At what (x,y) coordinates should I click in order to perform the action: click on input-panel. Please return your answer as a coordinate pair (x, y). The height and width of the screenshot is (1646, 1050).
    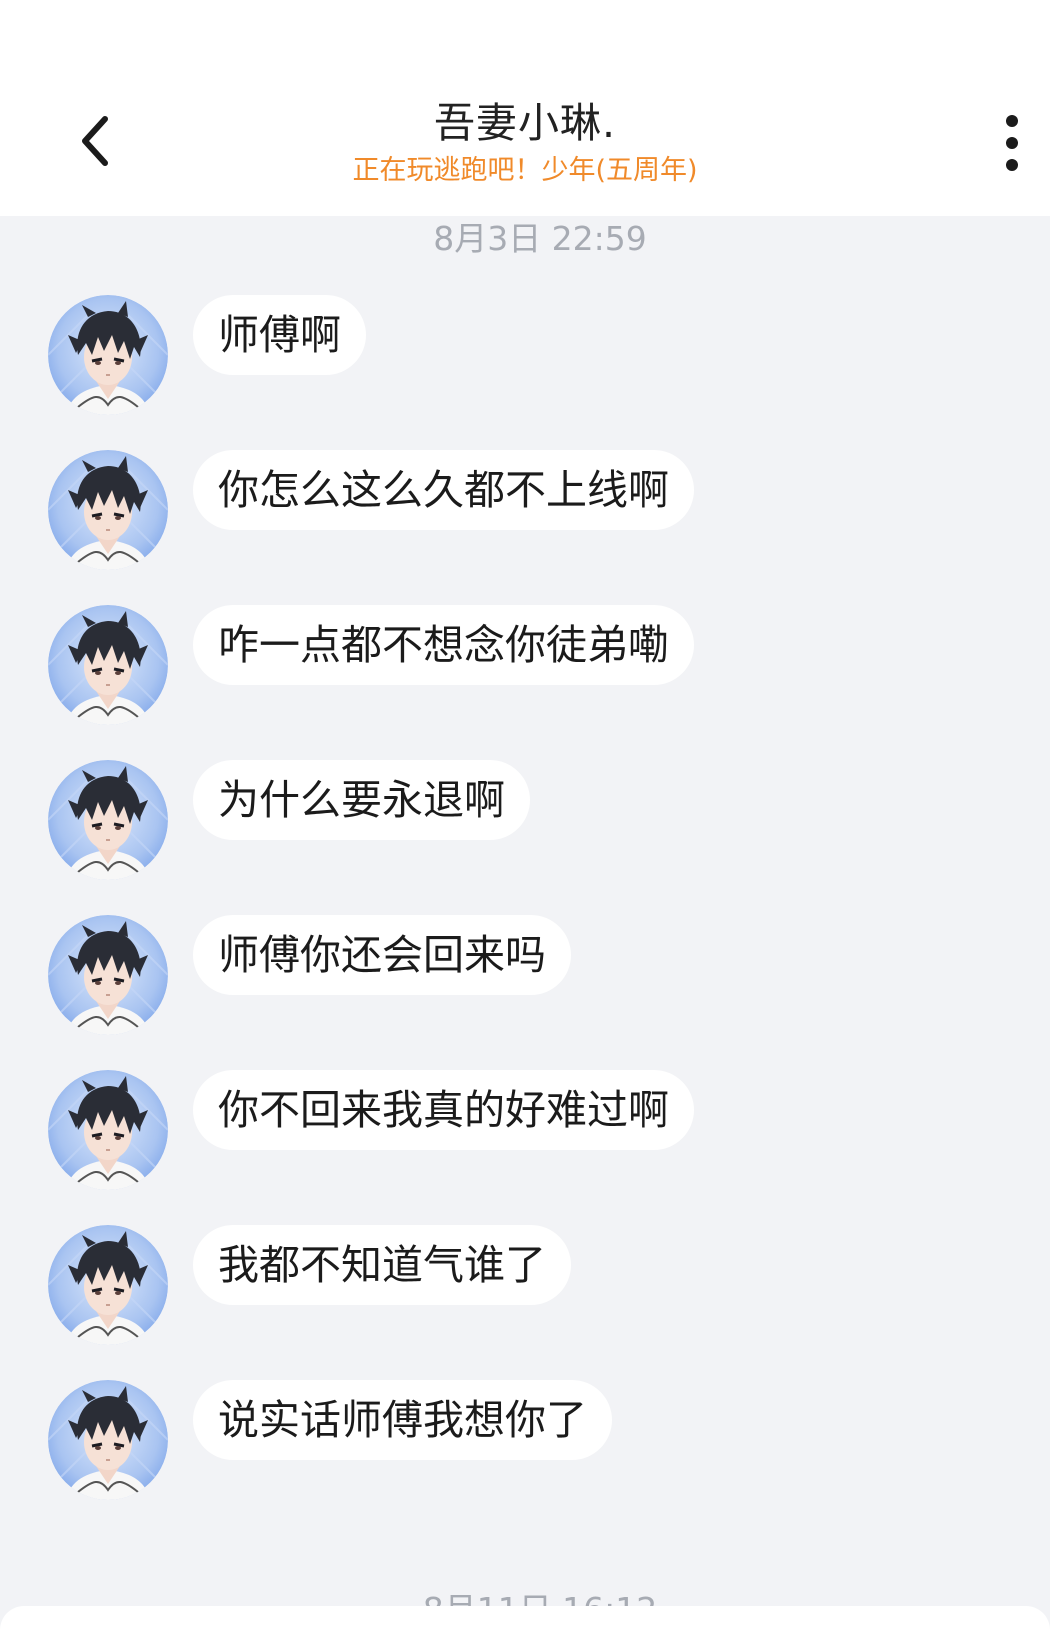
    Looking at the image, I should click on (525, 1626).